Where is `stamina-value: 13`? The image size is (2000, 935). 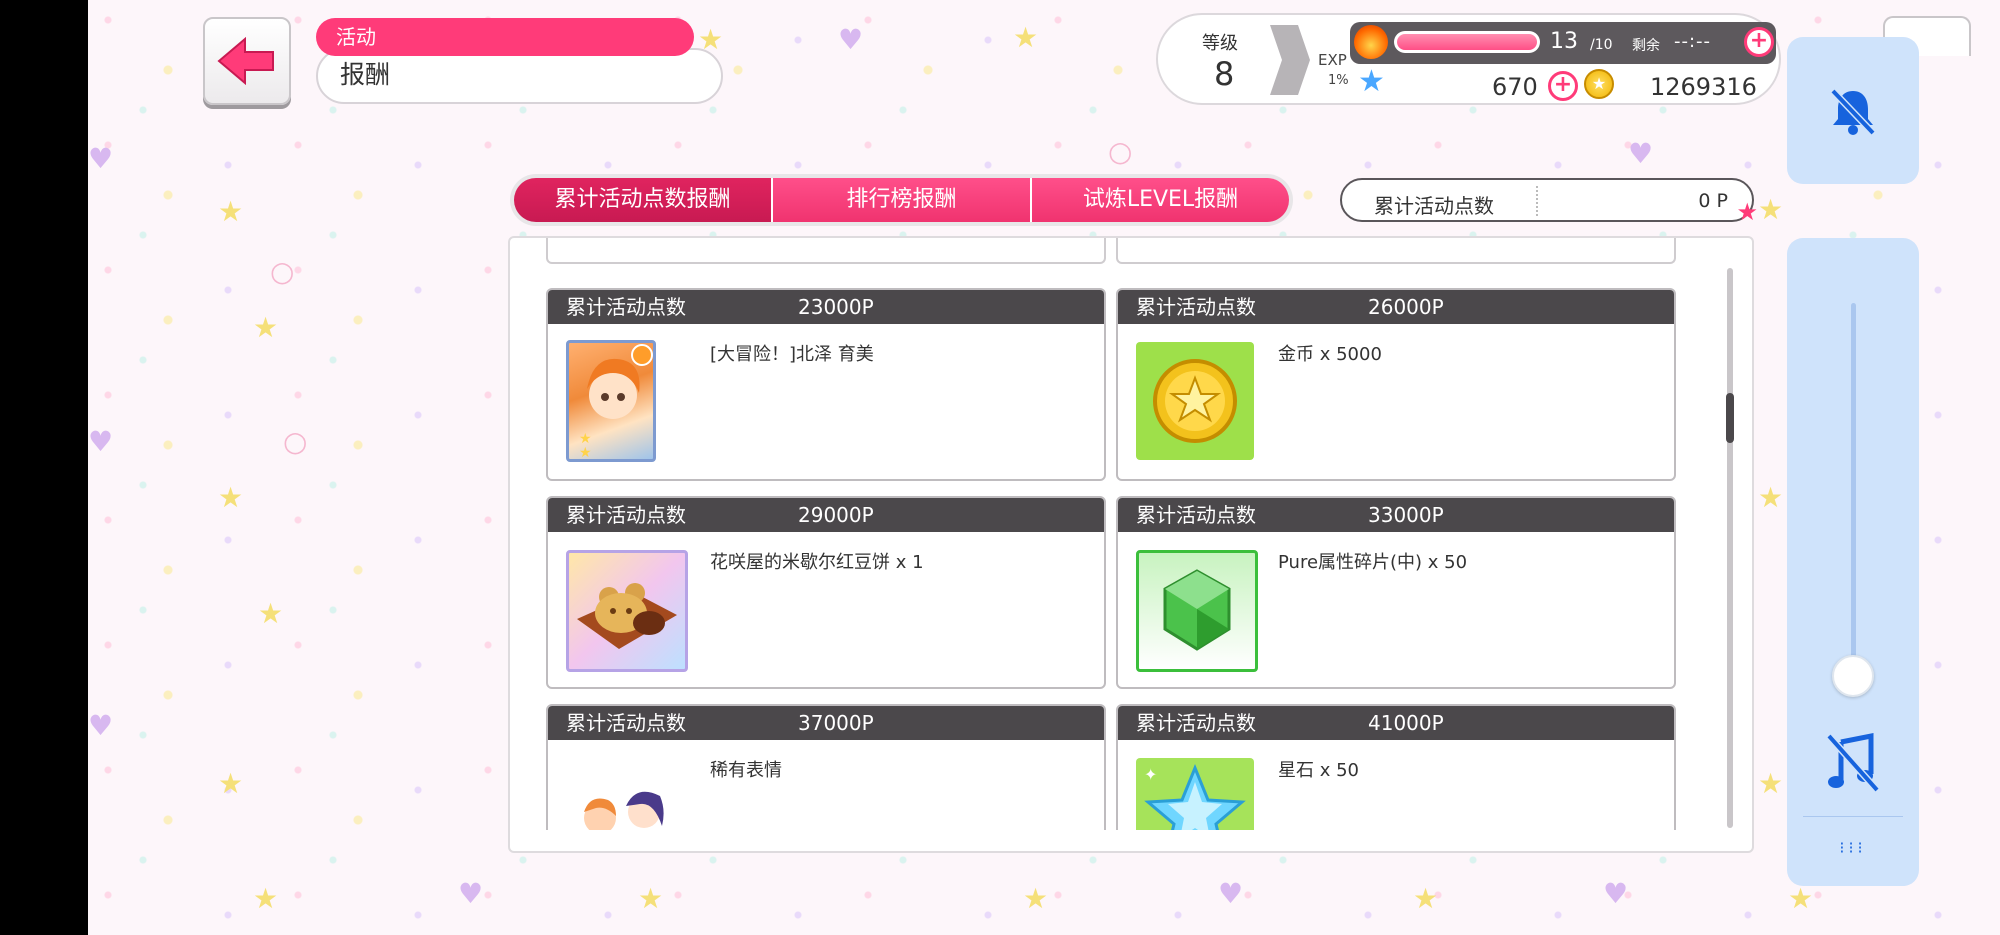 stamina-value: 13 is located at coordinates (1564, 41).